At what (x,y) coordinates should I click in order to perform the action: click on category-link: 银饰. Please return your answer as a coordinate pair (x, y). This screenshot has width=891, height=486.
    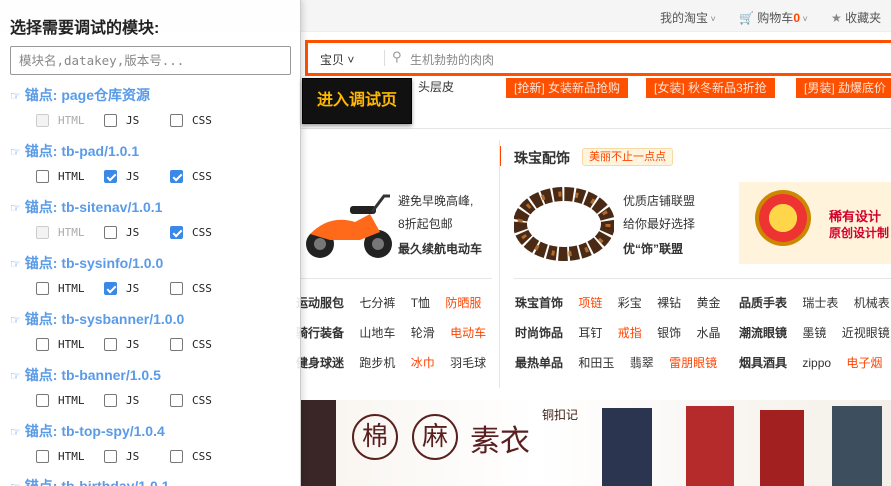
    Looking at the image, I should click on (669, 333).